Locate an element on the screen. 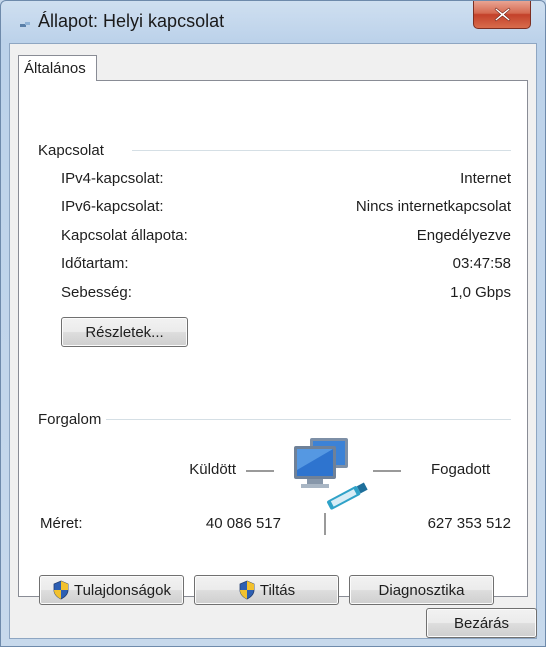 Image resolution: width=546 pixels, height=647 pixels. titlebar: Állapot: Helyi kapcsolat is located at coordinates (273, 20).